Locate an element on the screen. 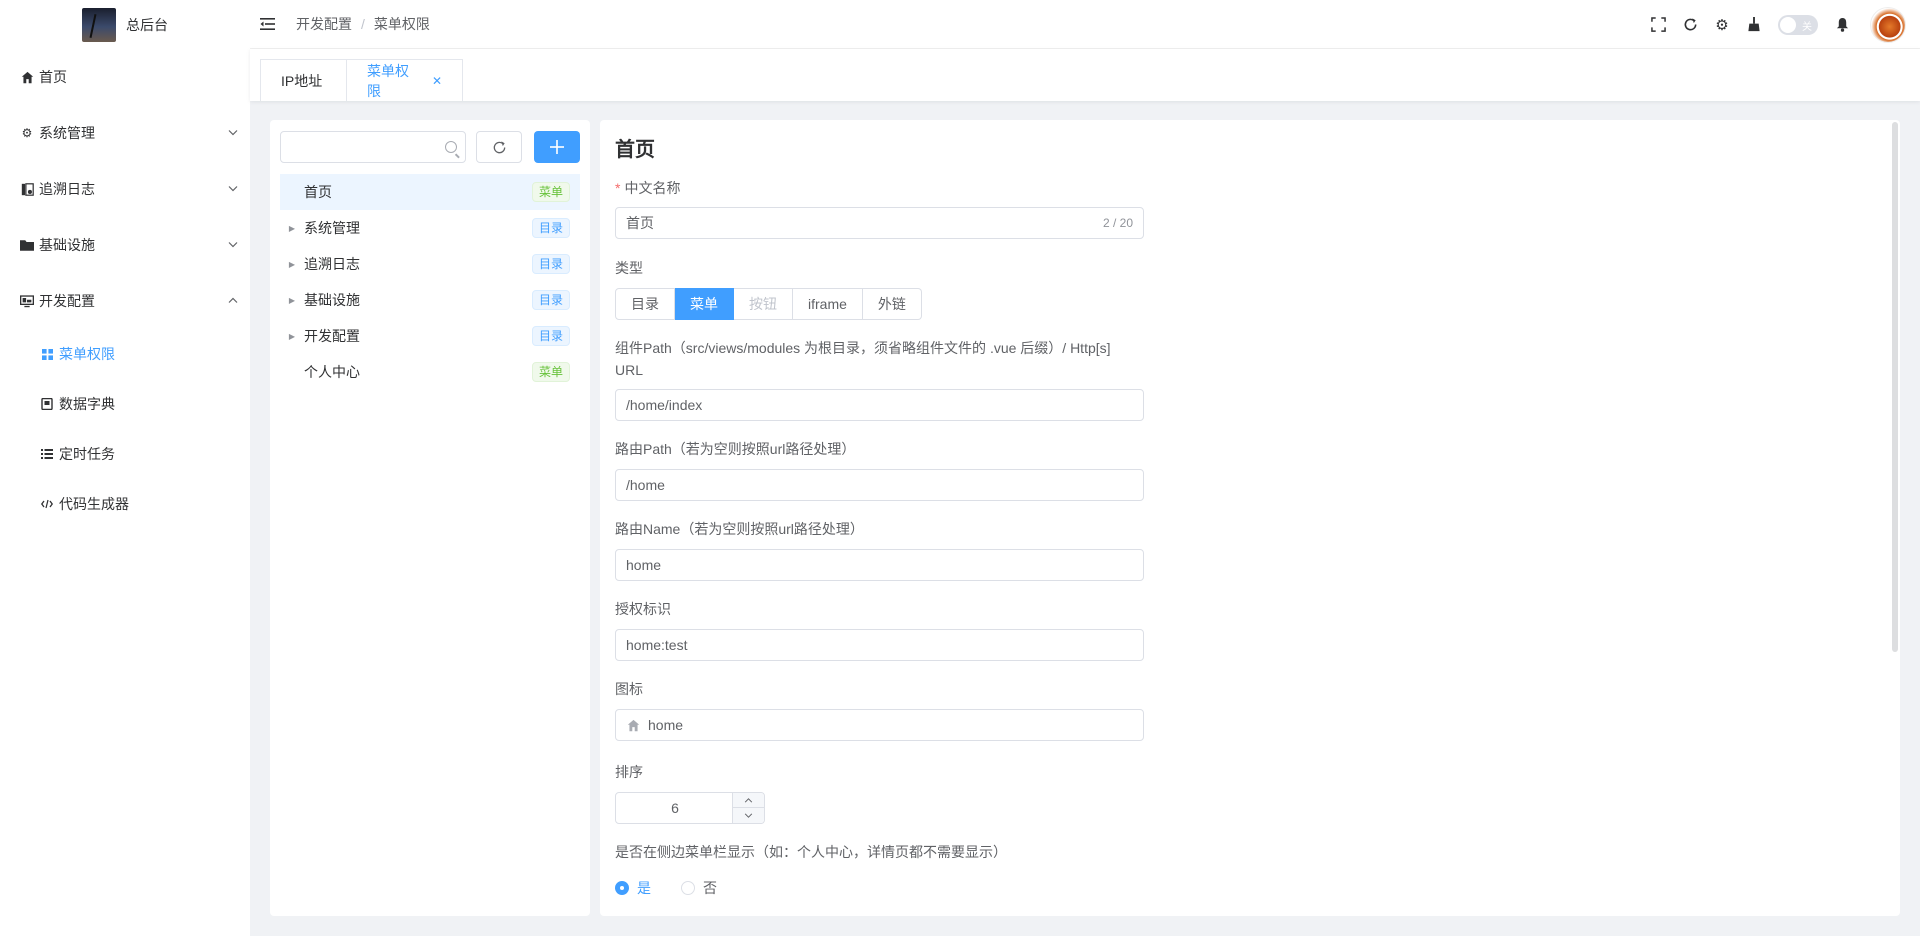  radio-dot is located at coordinates (622, 888).